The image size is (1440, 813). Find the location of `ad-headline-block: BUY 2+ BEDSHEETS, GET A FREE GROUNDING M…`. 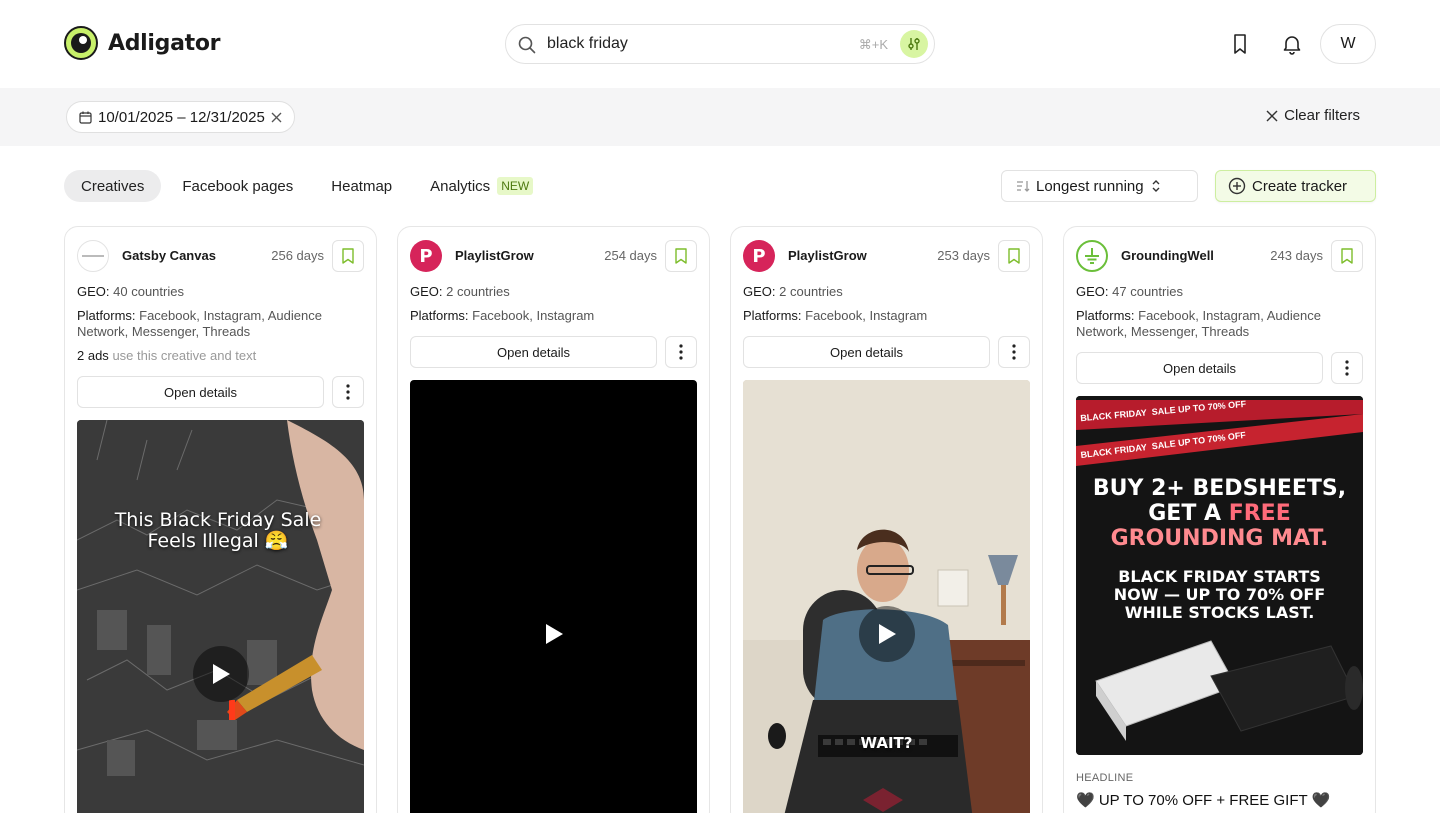

ad-headline-block: BUY 2+ BEDSHEETS, GET A FREE GROUNDING M… is located at coordinates (1219, 513).